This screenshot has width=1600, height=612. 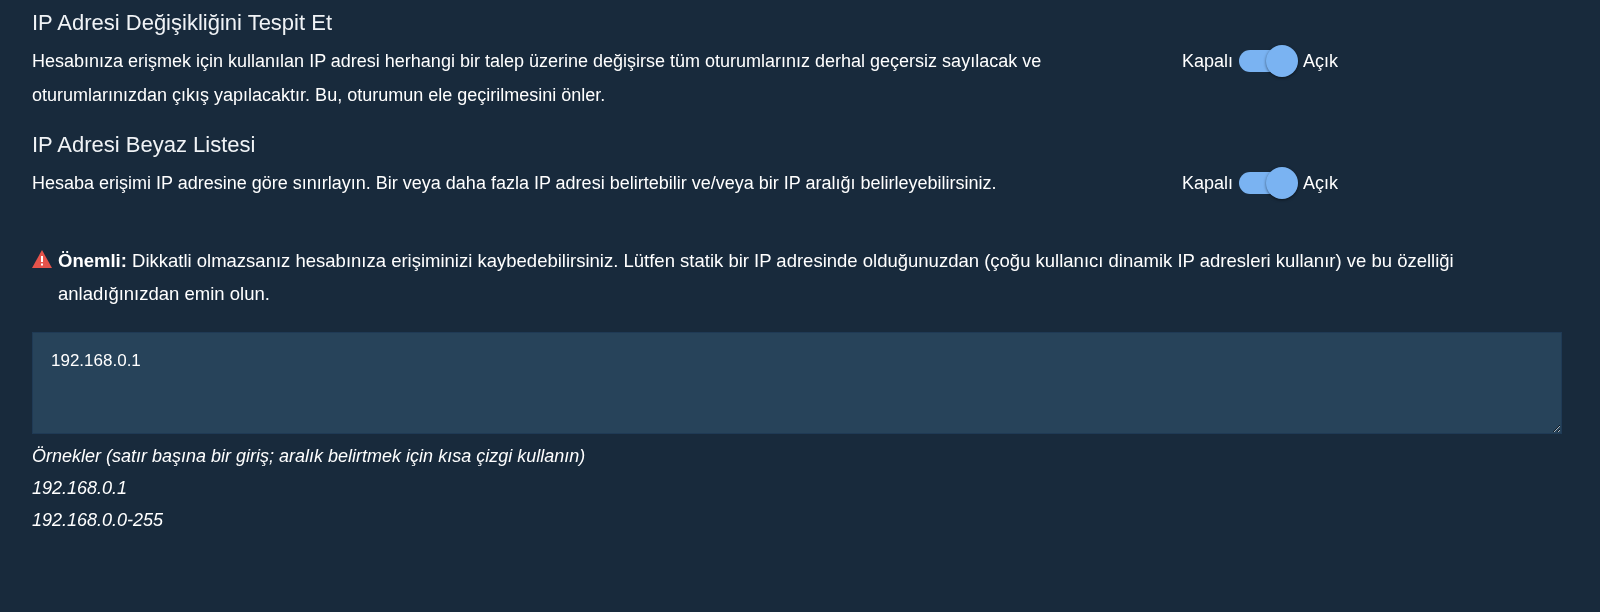 What do you see at coordinates (182, 23) in the screenshot?
I see `setting-title: IP Adresi Değişikliğini Tespit Et` at bounding box center [182, 23].